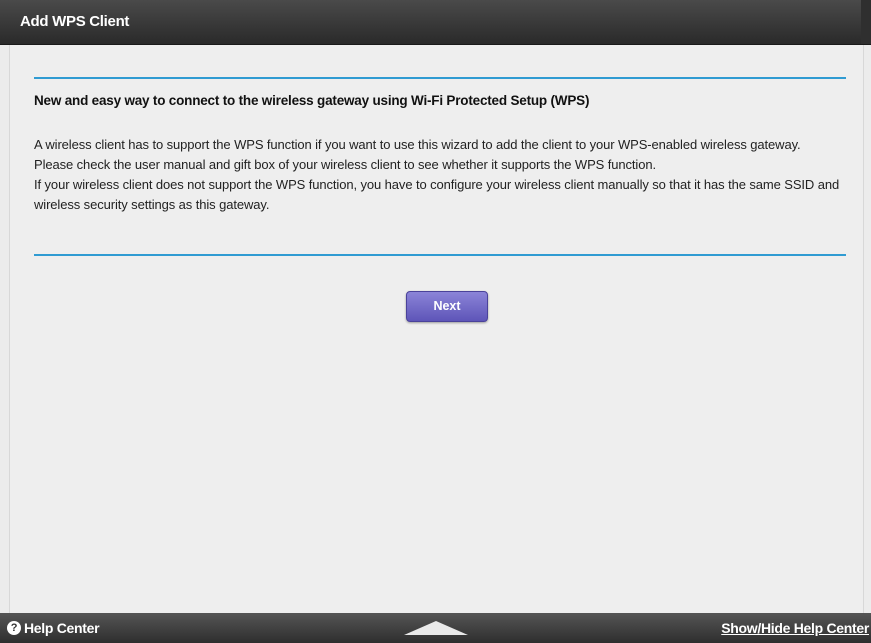 Image resolution: width=871 pixels, height=643 pixels. Describe the element at coordinates (75, 21) in the screenshot. I see `page-title: Add WPS Client` at that location.